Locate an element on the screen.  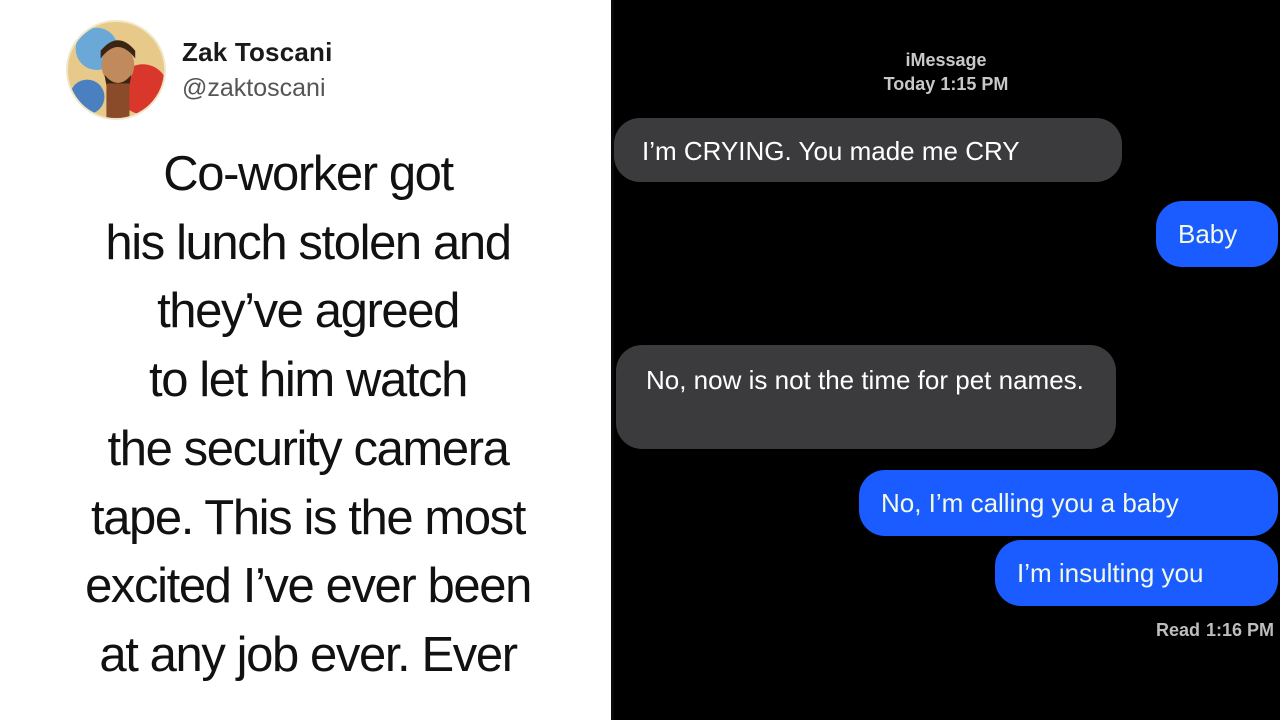
tweet-text-line: to let him watch is located at coordinates (308, 380).